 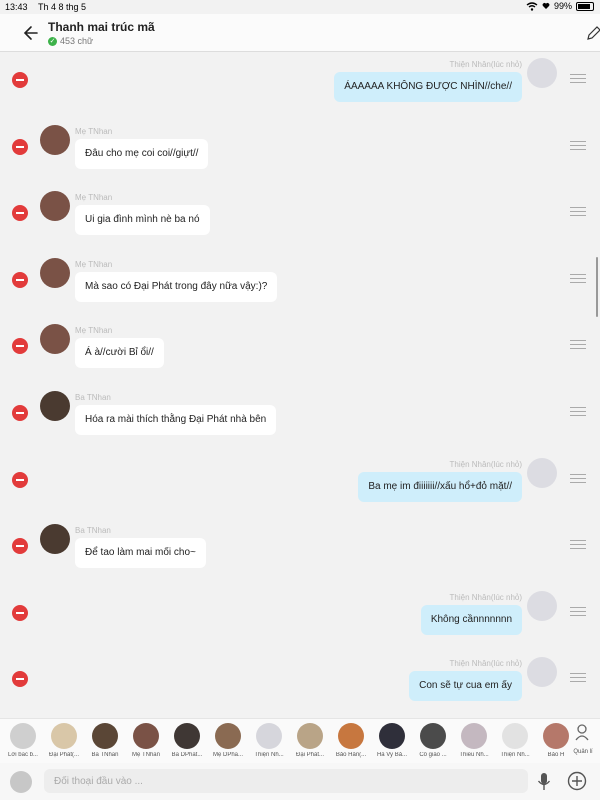 I want to click on message-bubble: Không cầnnnnnnn, so click(x=471, y=619).